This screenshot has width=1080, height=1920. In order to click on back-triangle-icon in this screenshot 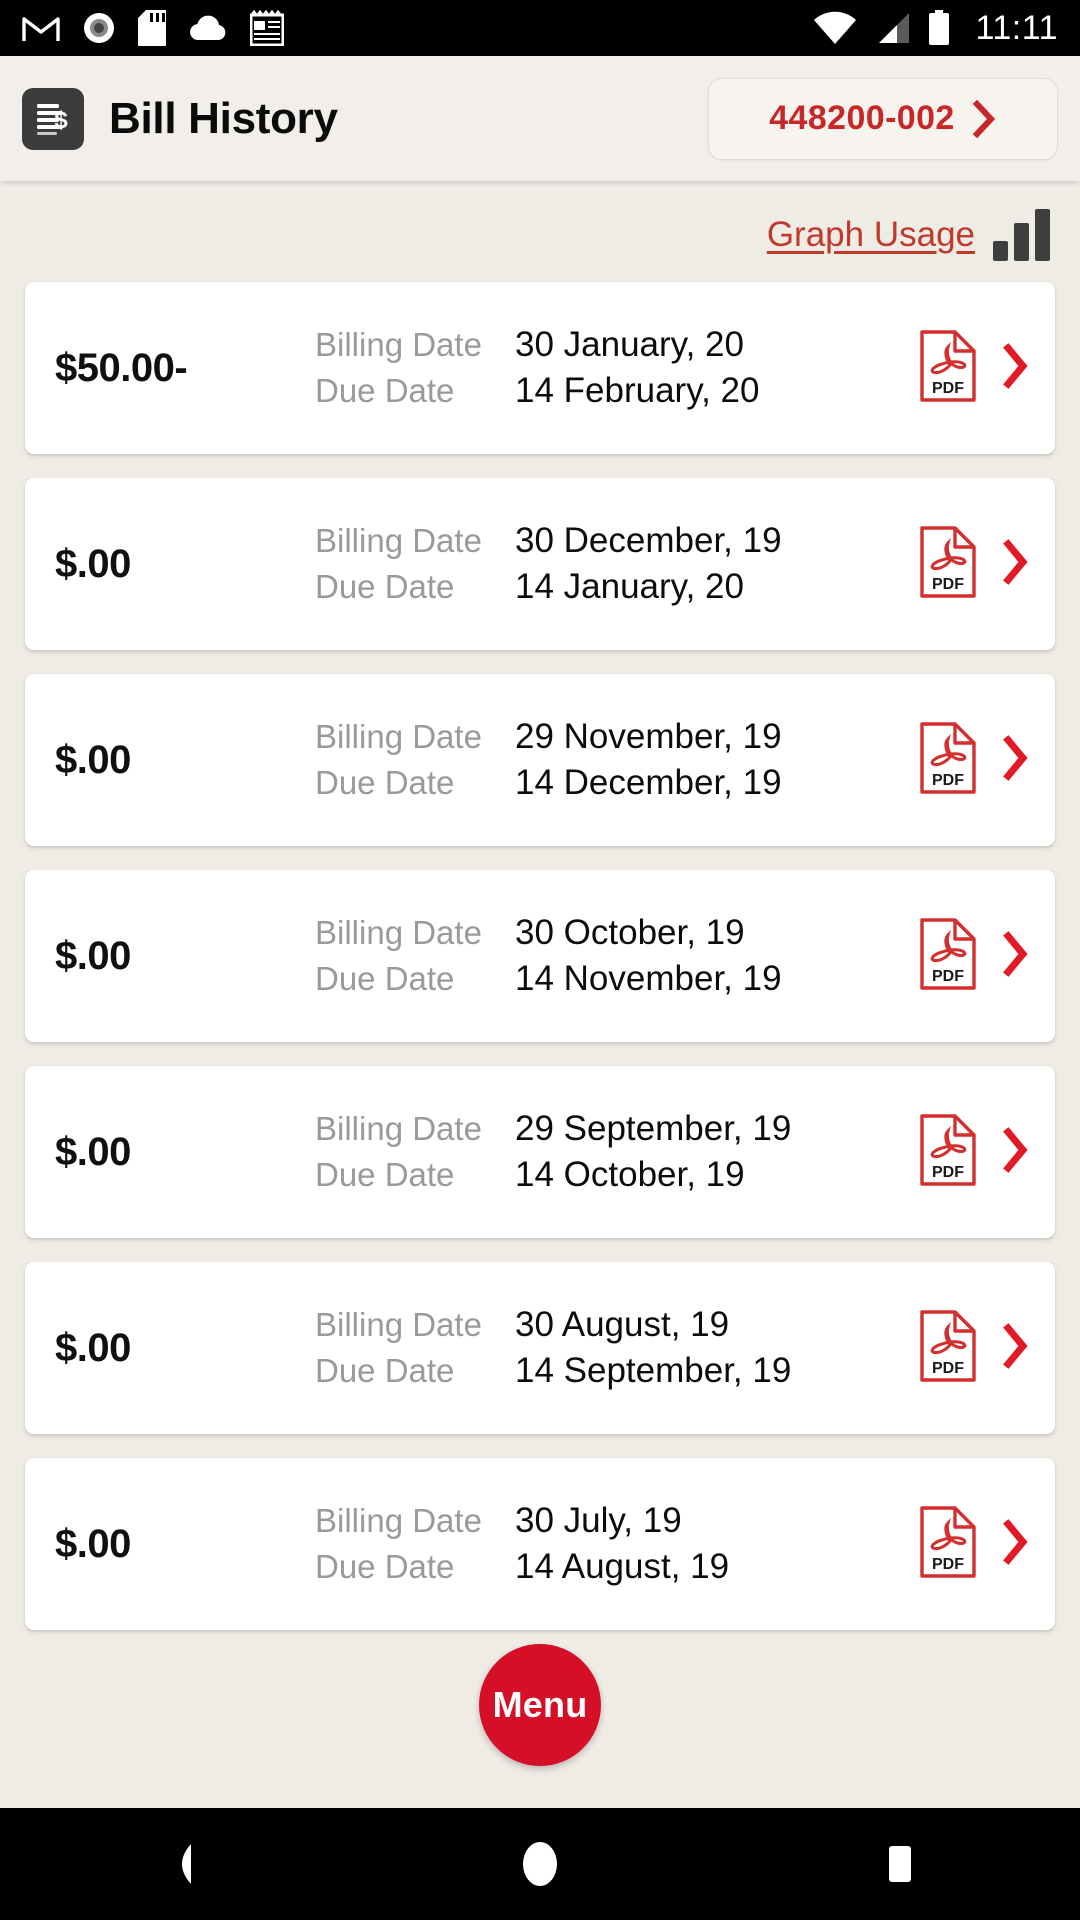, I will do `click(186, 1864)`.